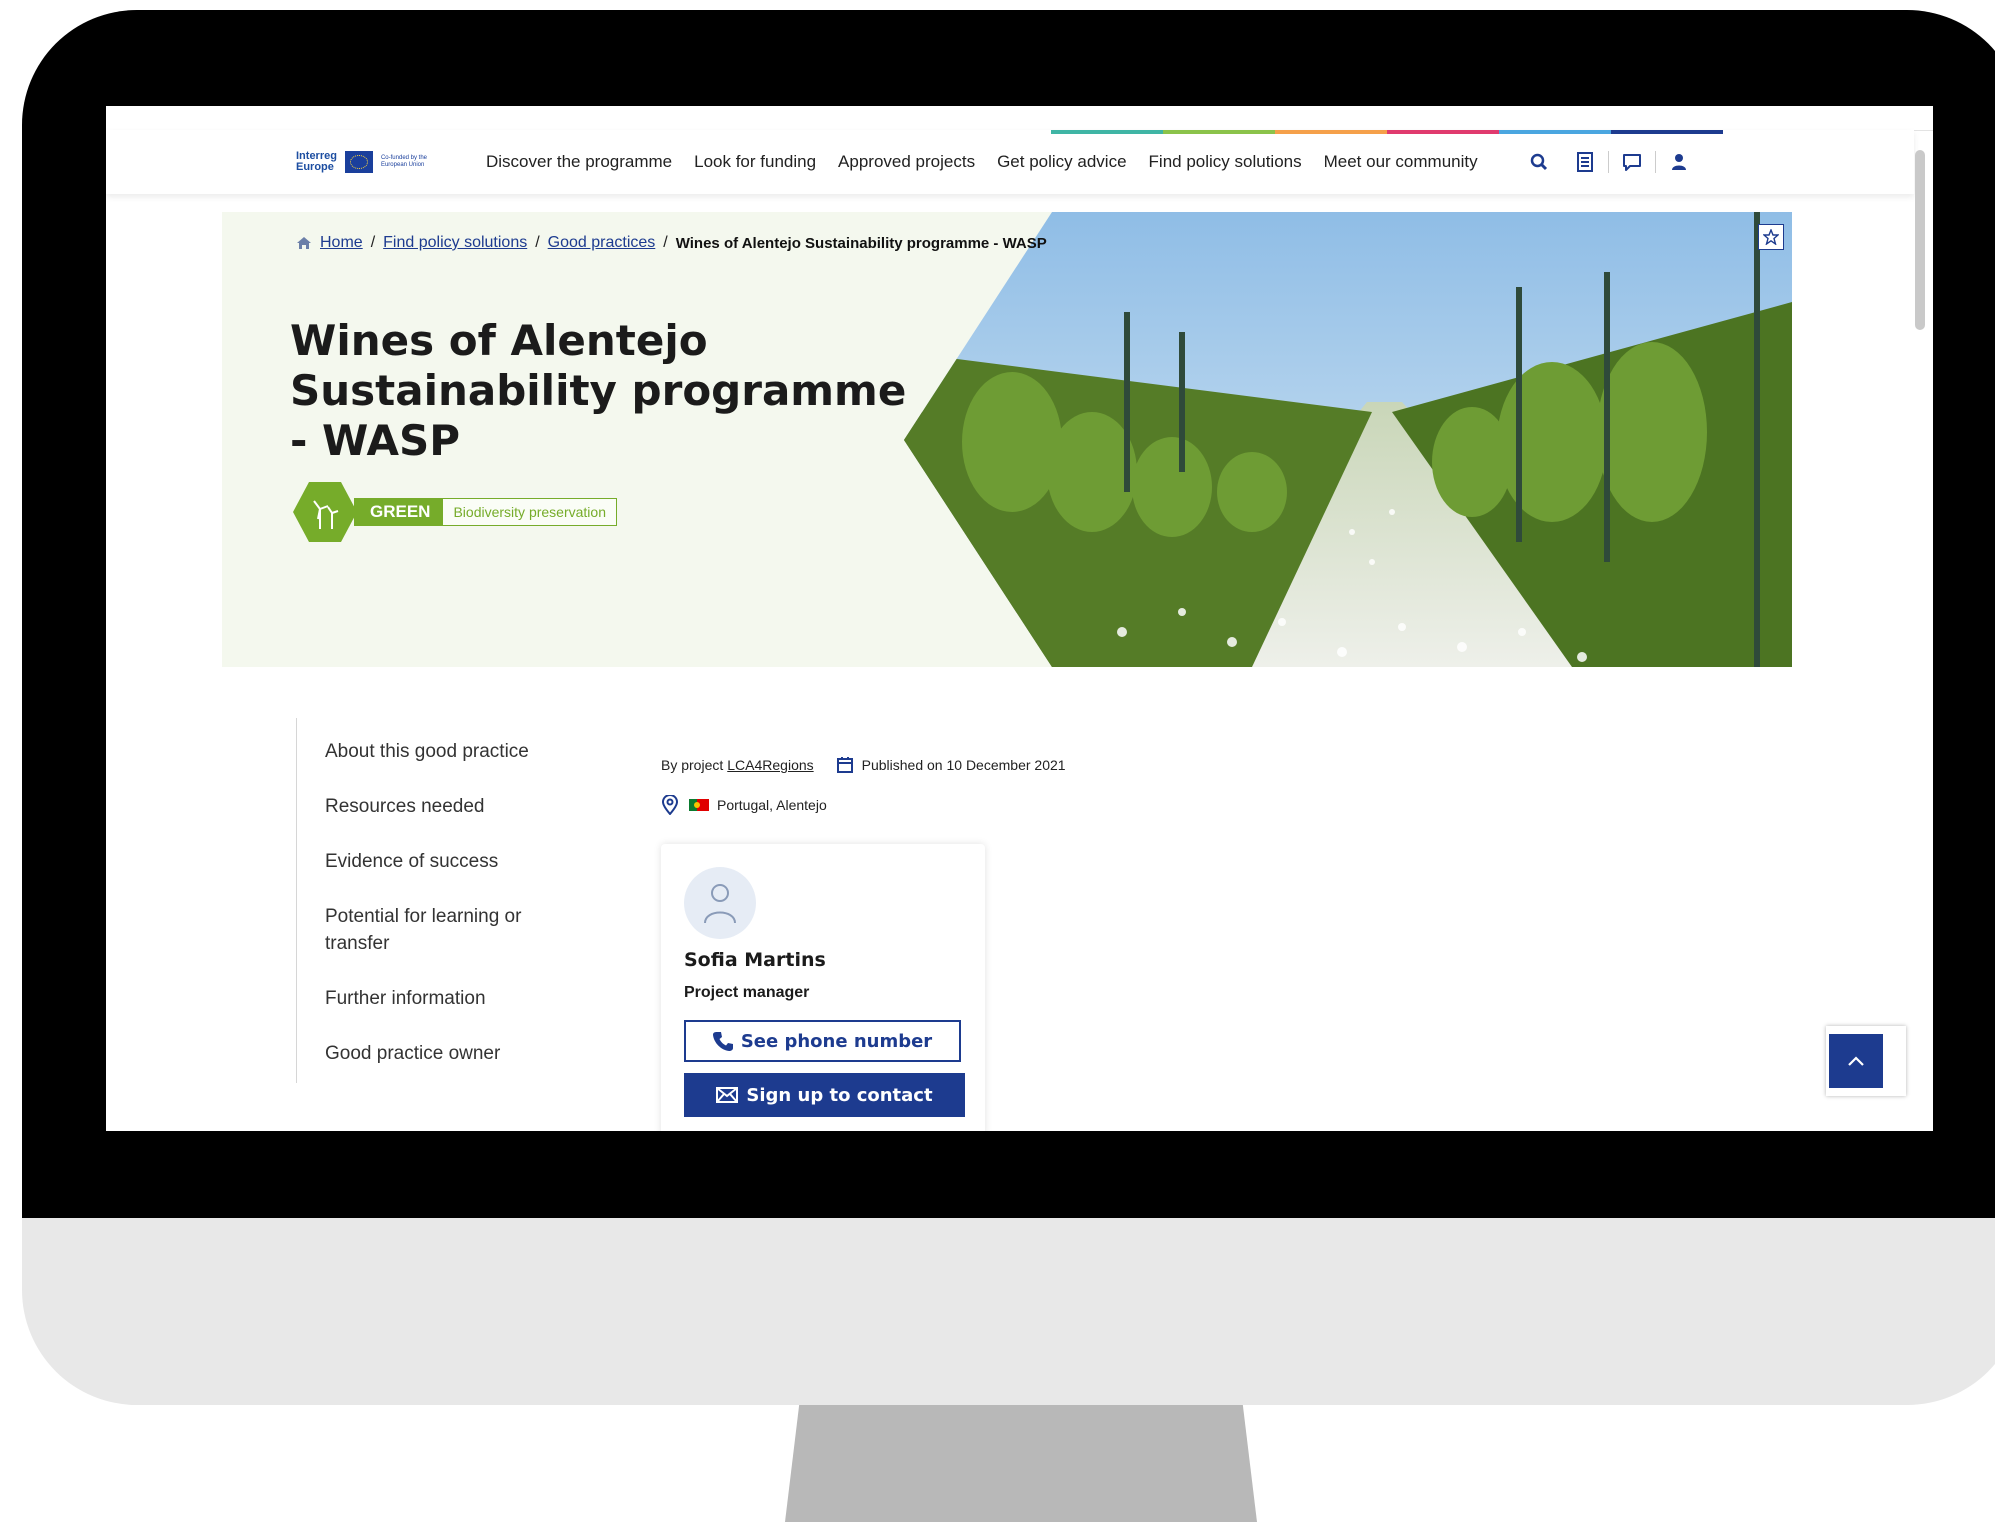 The width and height of the screenshot is (1995, 1522). I want to click on nav-item-discover: Discover the programme, so click(579, 162).